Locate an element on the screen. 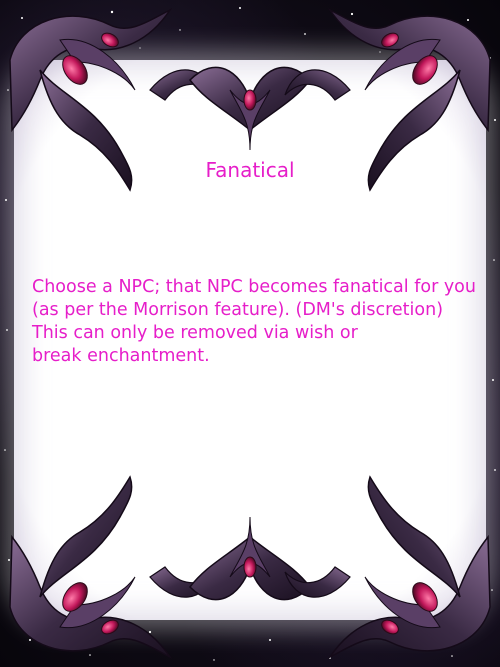 The image size is (500, 667). description-line: This can only be removed via wish or is located at coordinates (195, 333).